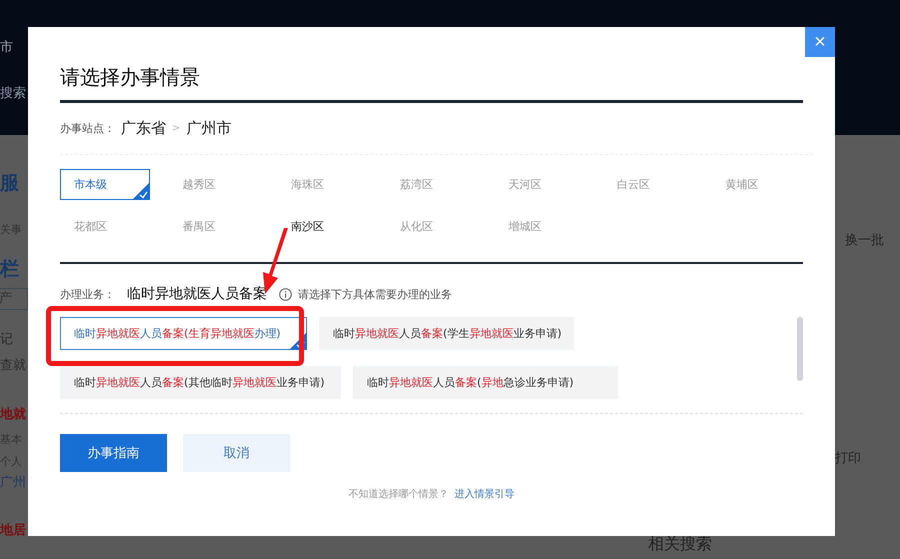 The image size is (900, 559). Describe the element at coordinates (446, 333) in the screenshot. I see `business-option: 临时异地就医人员备案(学生异地就医业务申请)` at that location.